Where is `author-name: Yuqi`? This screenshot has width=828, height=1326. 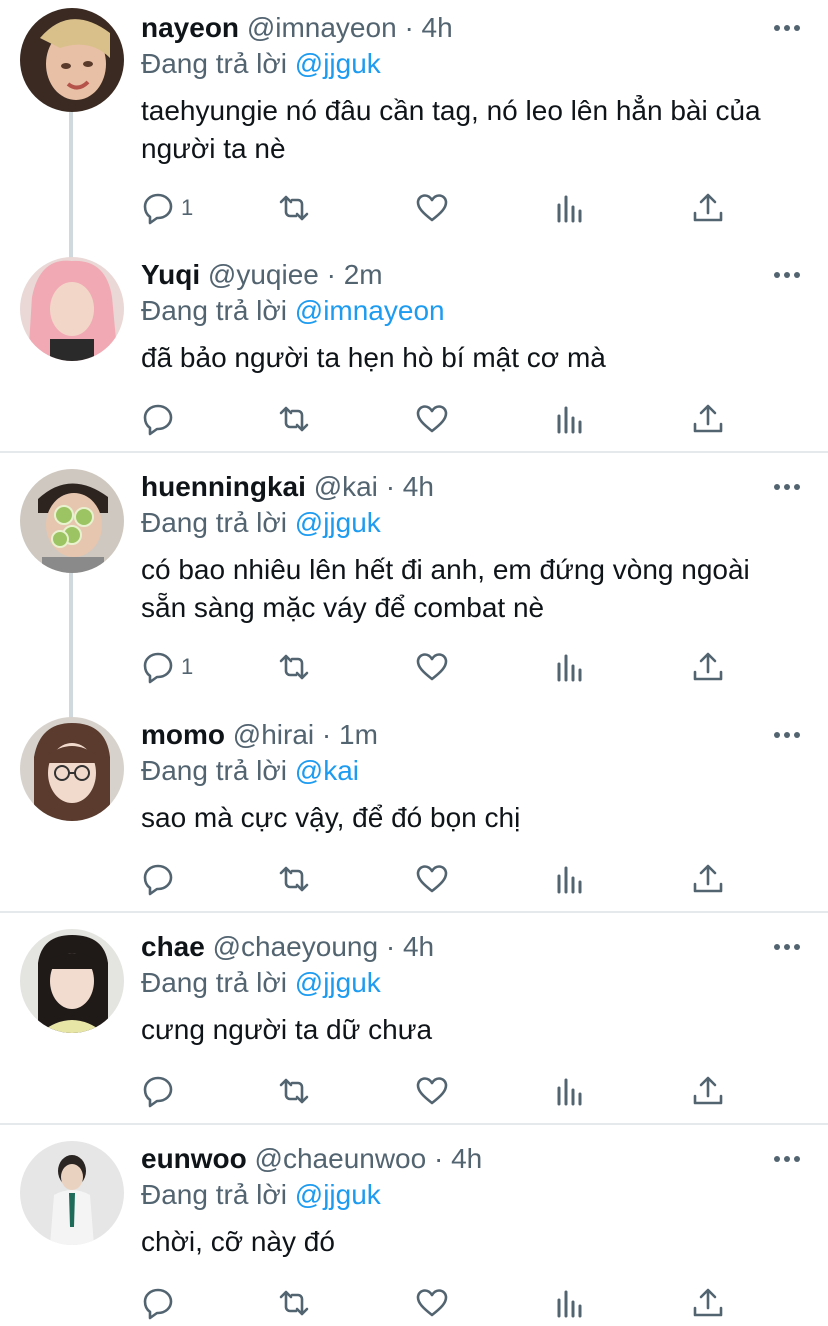
author-name: Yuqi is located at coordinates (170, 274).